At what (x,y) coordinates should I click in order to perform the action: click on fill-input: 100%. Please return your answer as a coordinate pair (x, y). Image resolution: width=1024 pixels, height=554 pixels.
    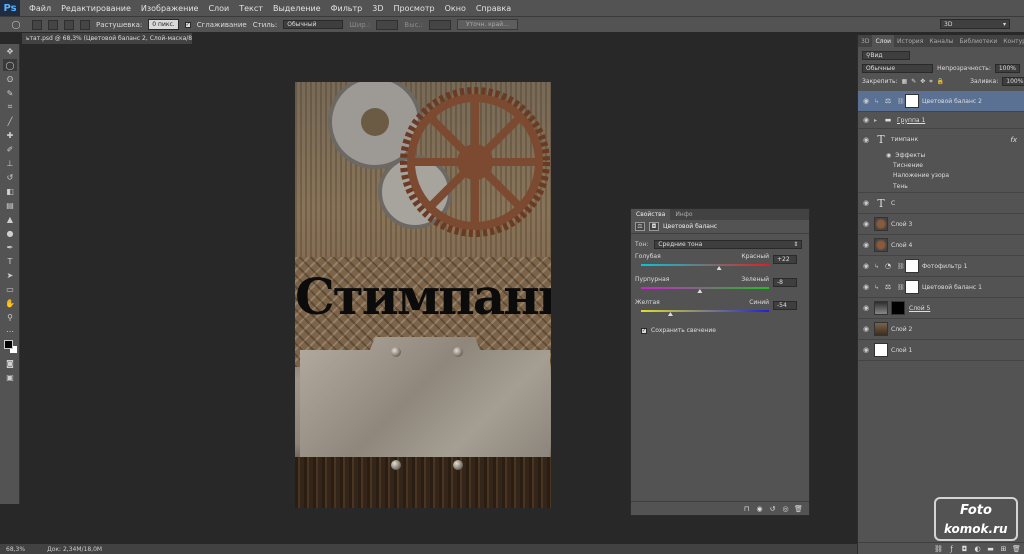
    Looking at the image, I should click on (1013, 81).